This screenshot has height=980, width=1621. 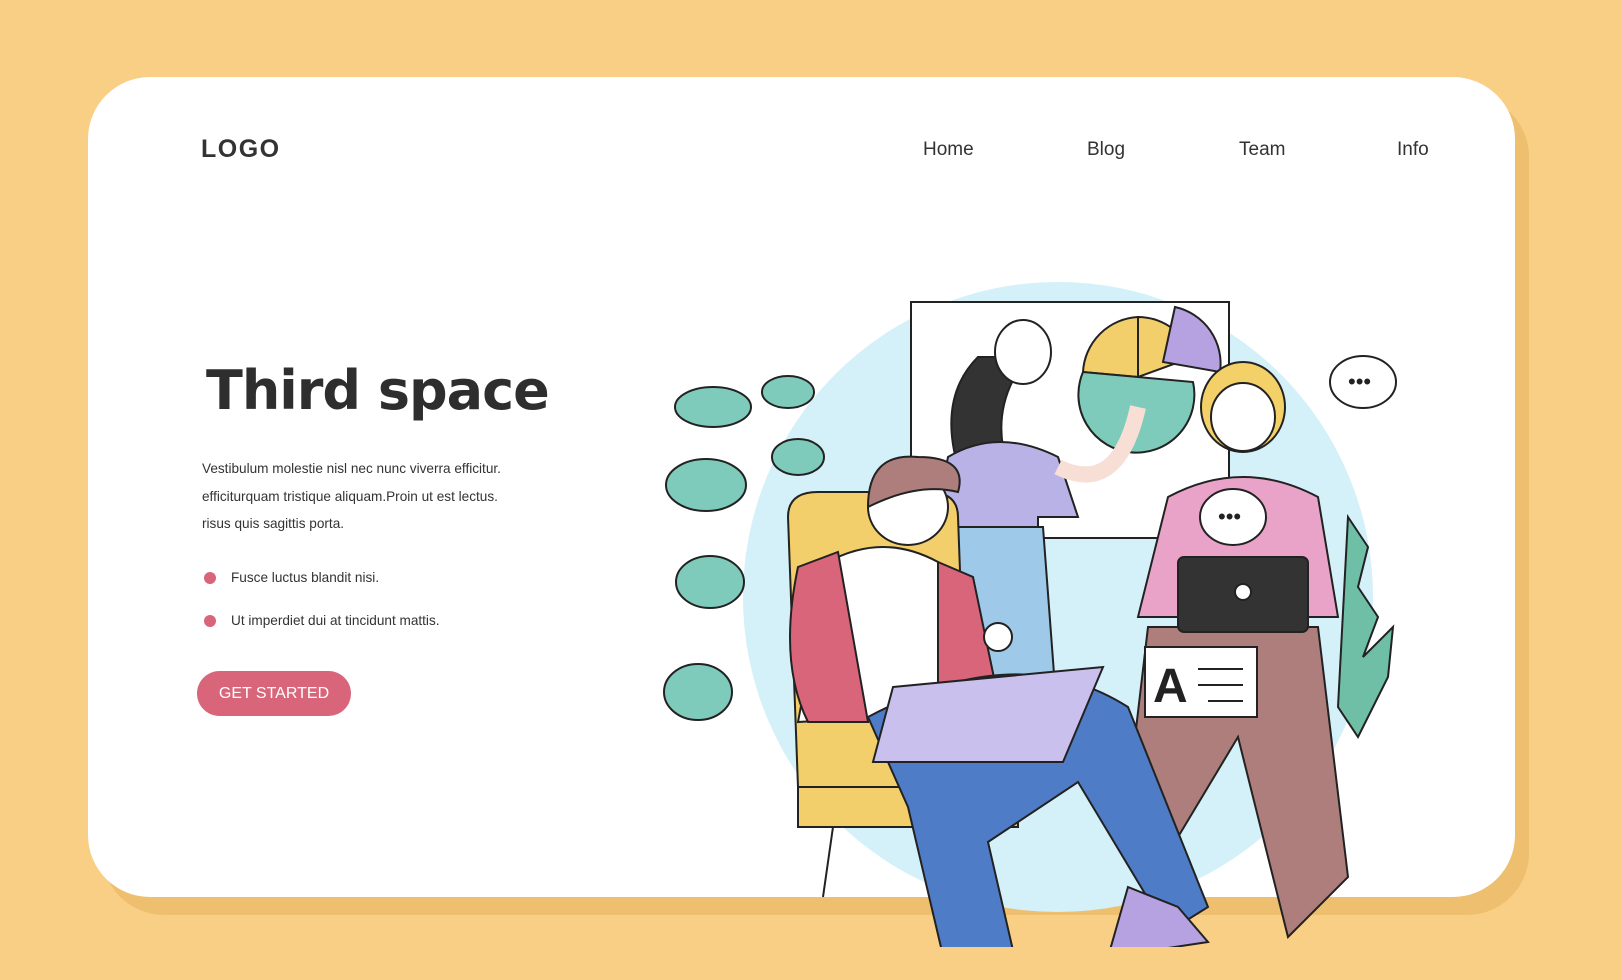 I want to click on bullet-item: Ut imperdiet dui at tincidunt mattis., so click(x=321, y=620).